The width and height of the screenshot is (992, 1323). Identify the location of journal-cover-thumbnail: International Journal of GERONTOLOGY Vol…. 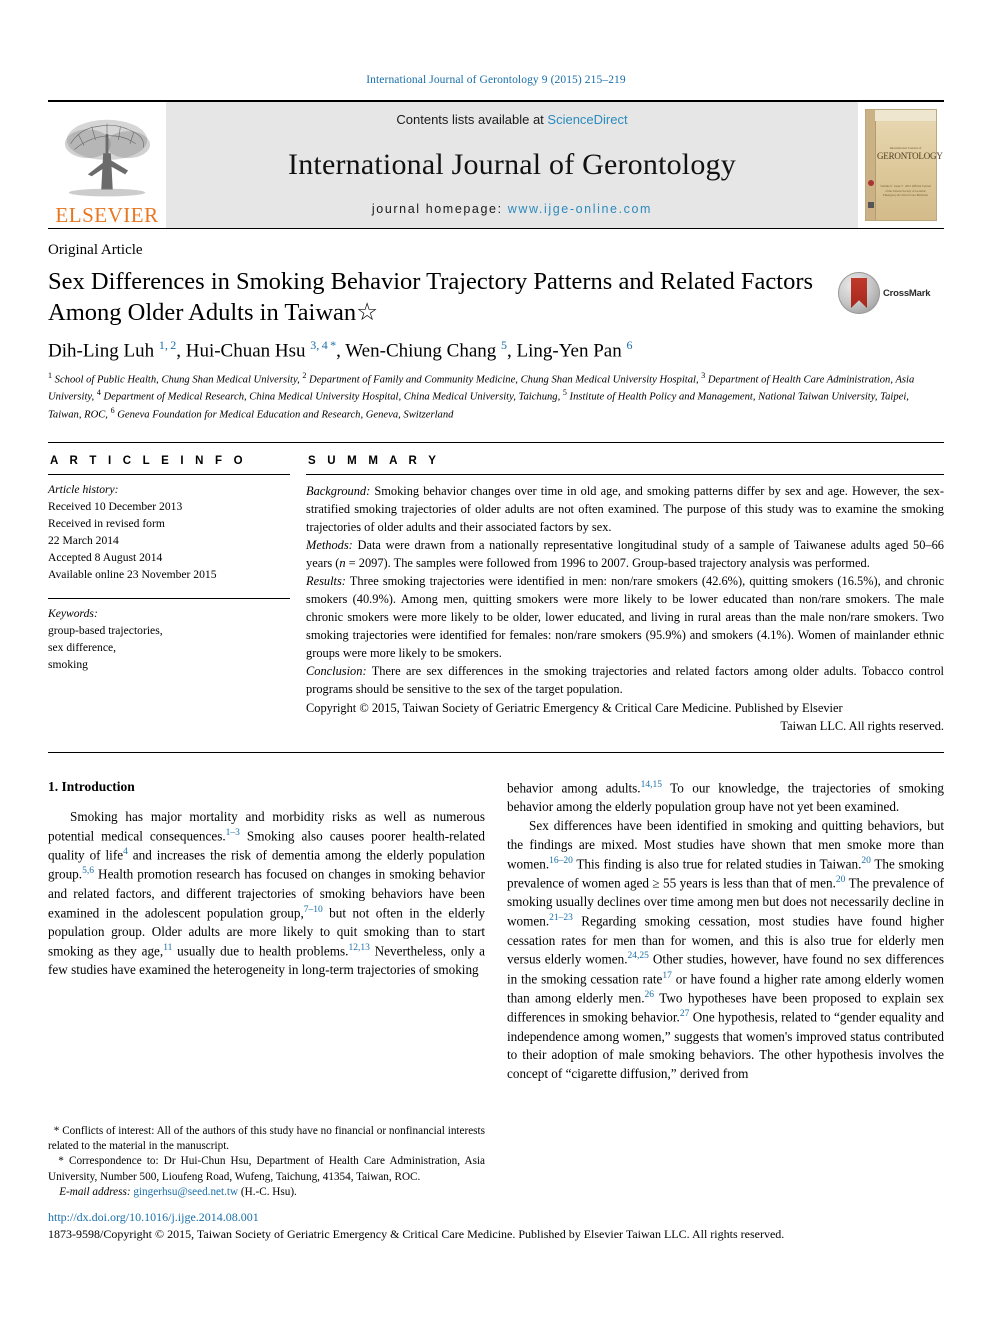
(904, 165).